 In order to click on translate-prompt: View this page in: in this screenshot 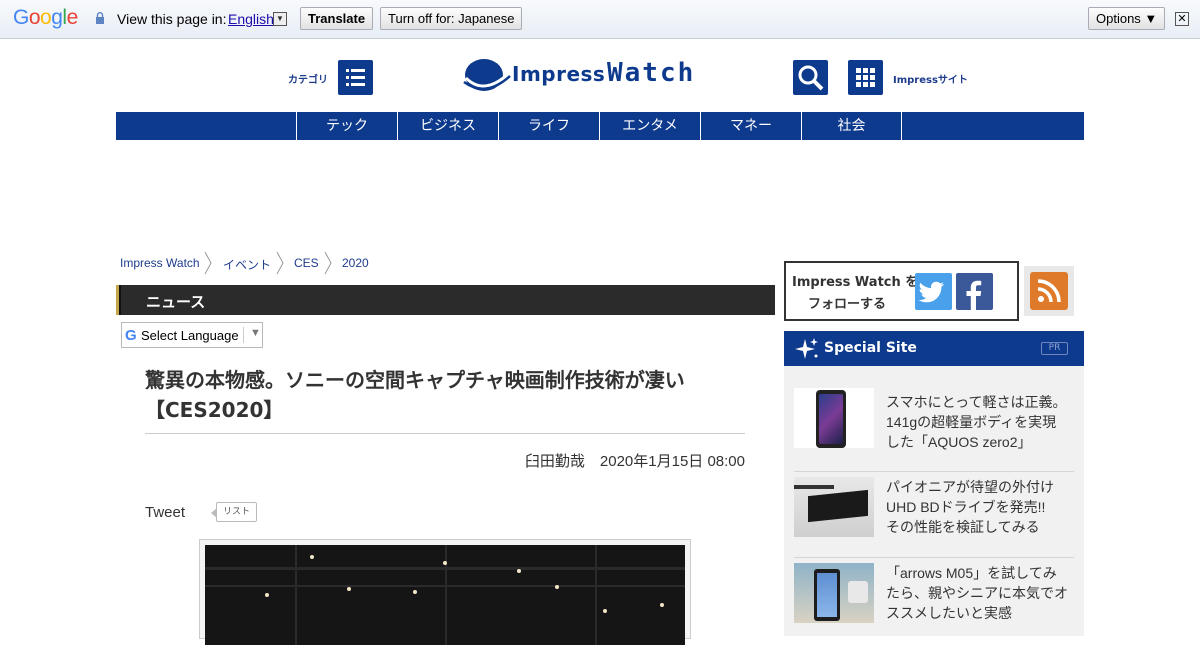, I will do `click(172, 19)`.